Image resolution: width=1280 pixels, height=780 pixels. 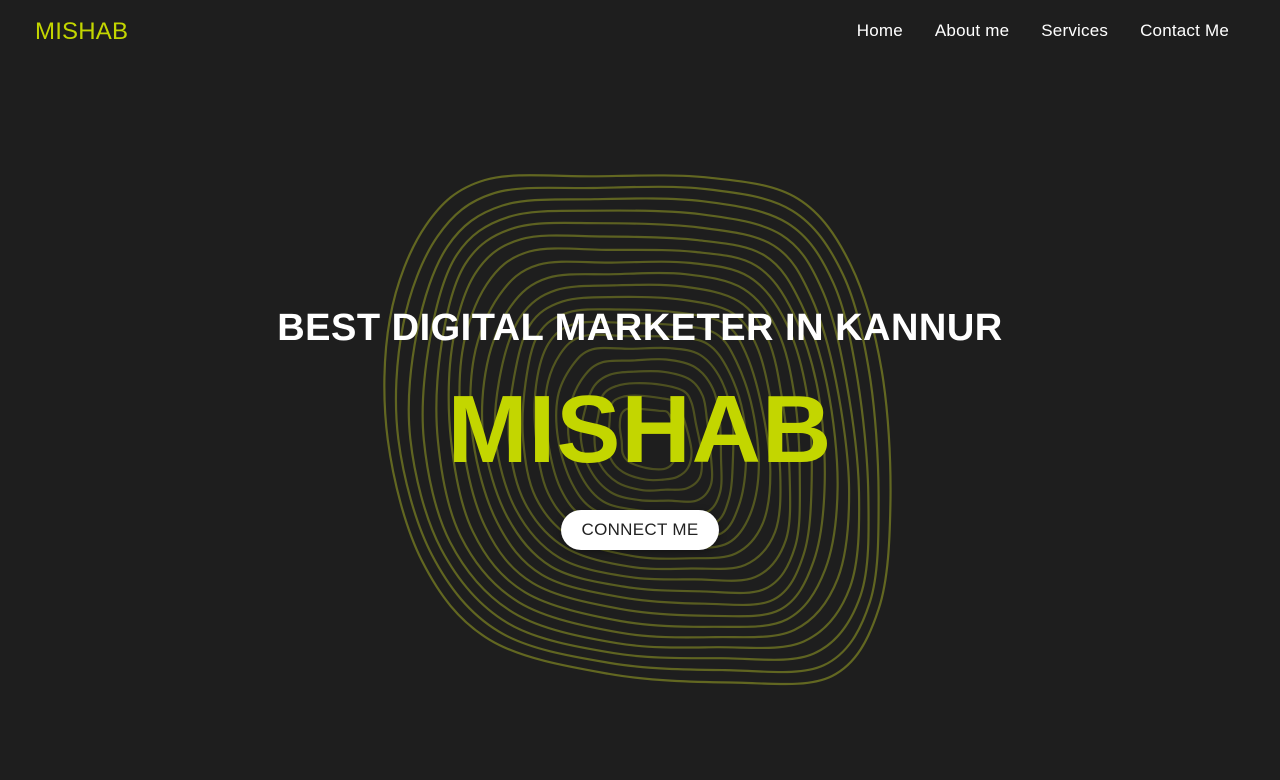 What do you see at coordinates (1184, 31) in the screenshot?
I see `nav-link-contact-me: Contact Me` at bounding box center [1184, 31].